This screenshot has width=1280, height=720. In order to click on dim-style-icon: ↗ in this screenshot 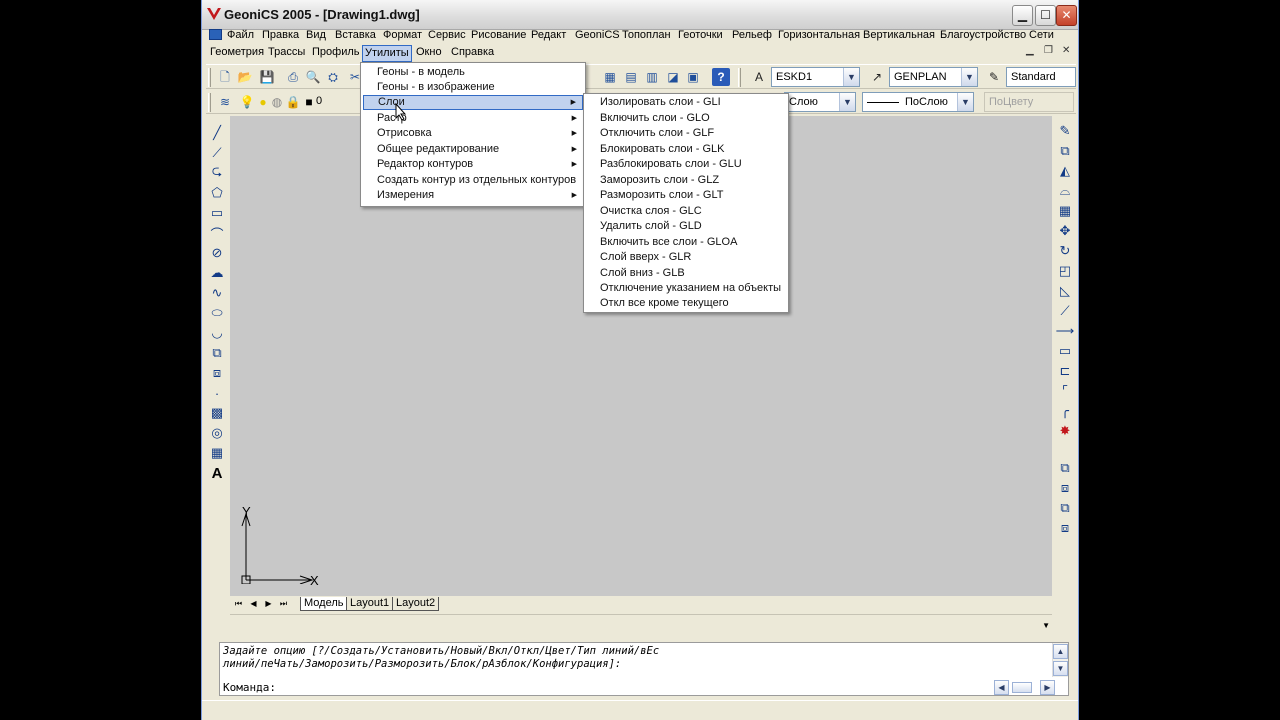, I will do `click(877, 77)`.